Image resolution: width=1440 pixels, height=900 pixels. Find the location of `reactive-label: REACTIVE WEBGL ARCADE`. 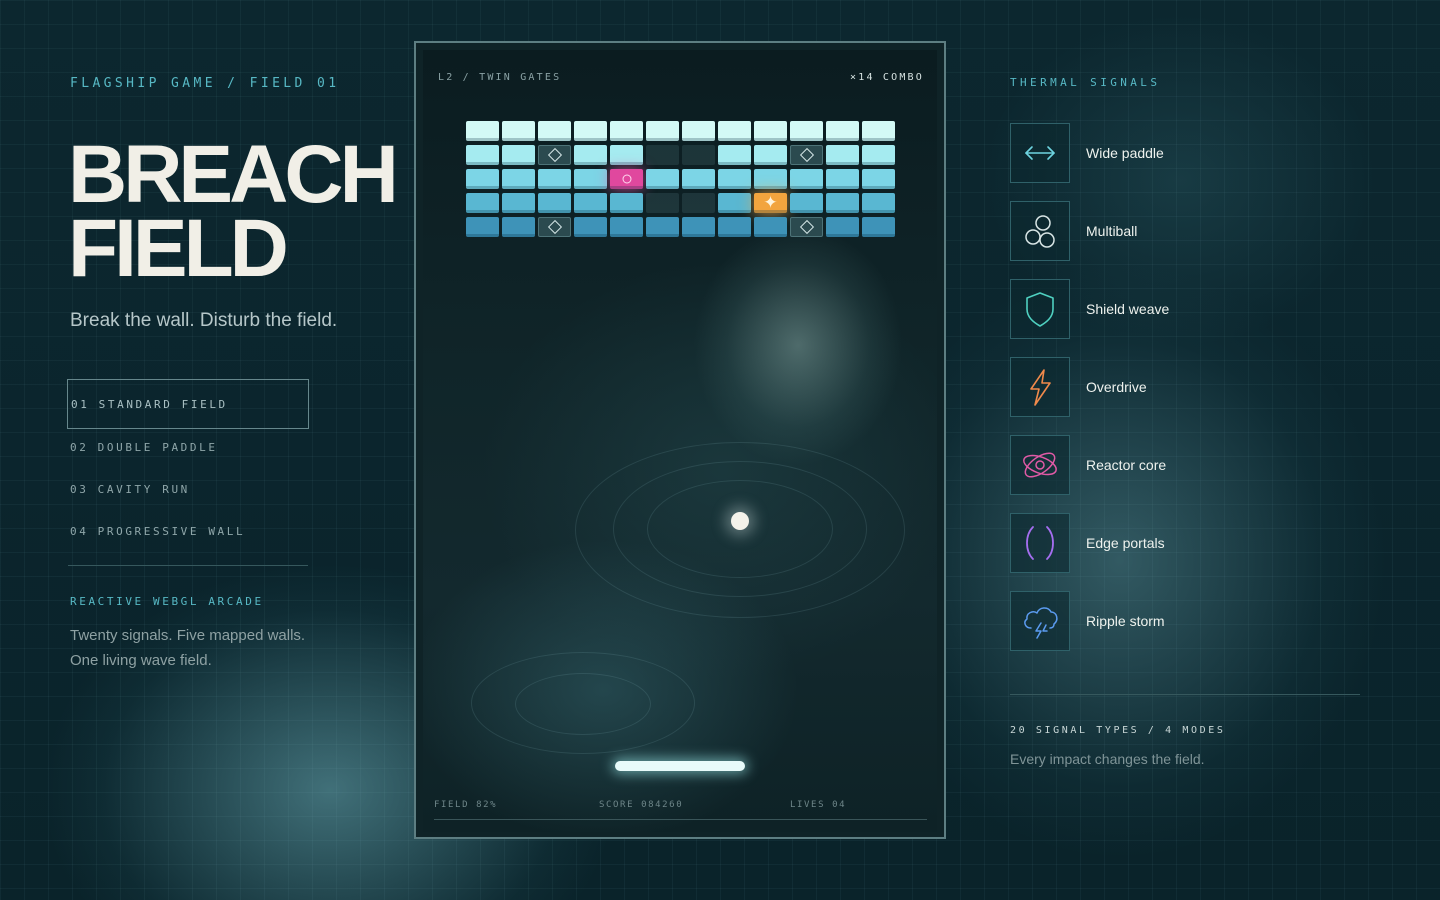

reactive-label: REACTIVE WEBGL ARCADE is located at coordinates (167, 601).